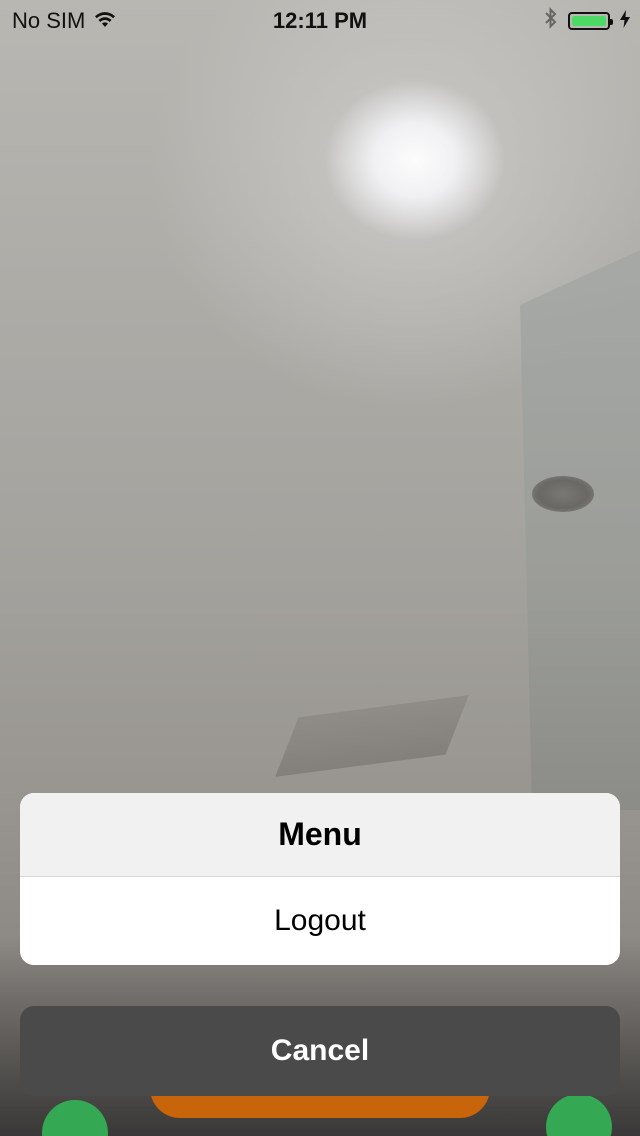  Describe the element at coordinates (563, 494) in the screenshot. I see `camera-scene-ceiling-light` at that location.